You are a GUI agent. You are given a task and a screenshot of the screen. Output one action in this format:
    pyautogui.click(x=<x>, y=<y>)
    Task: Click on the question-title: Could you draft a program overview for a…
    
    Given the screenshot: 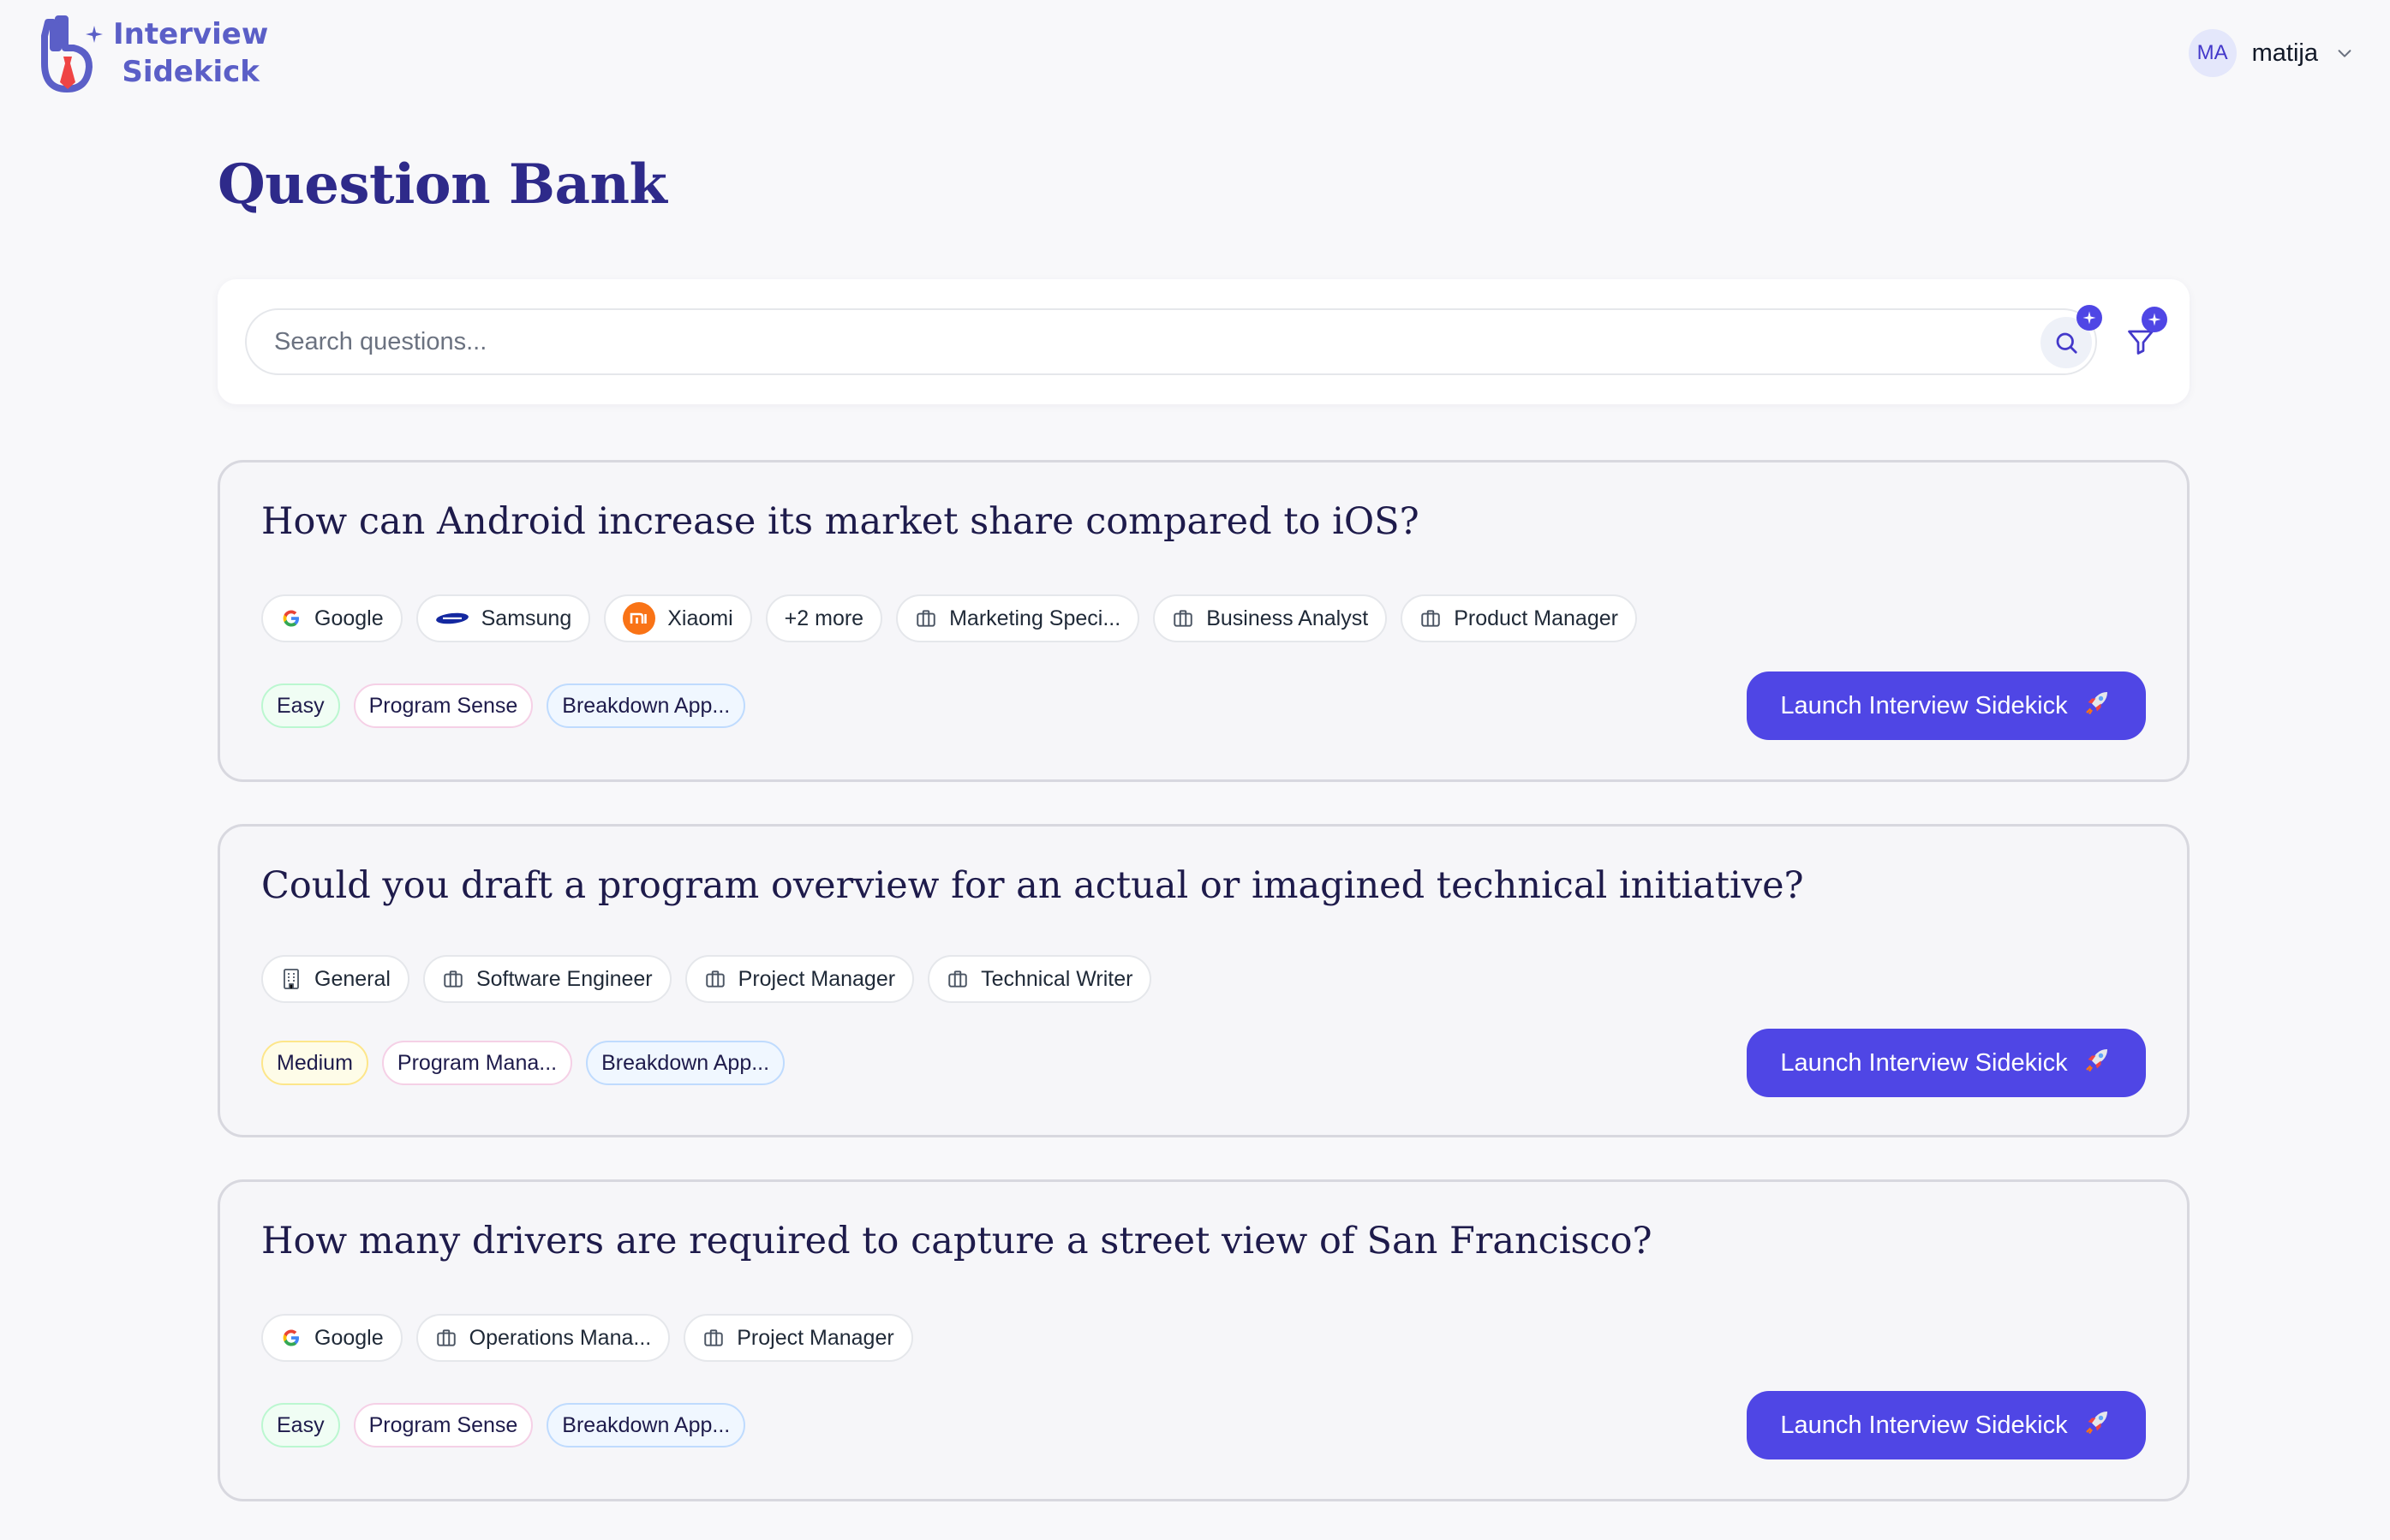 What is the action you would take?
    pyautogui.click(x=1032, y=885)
    